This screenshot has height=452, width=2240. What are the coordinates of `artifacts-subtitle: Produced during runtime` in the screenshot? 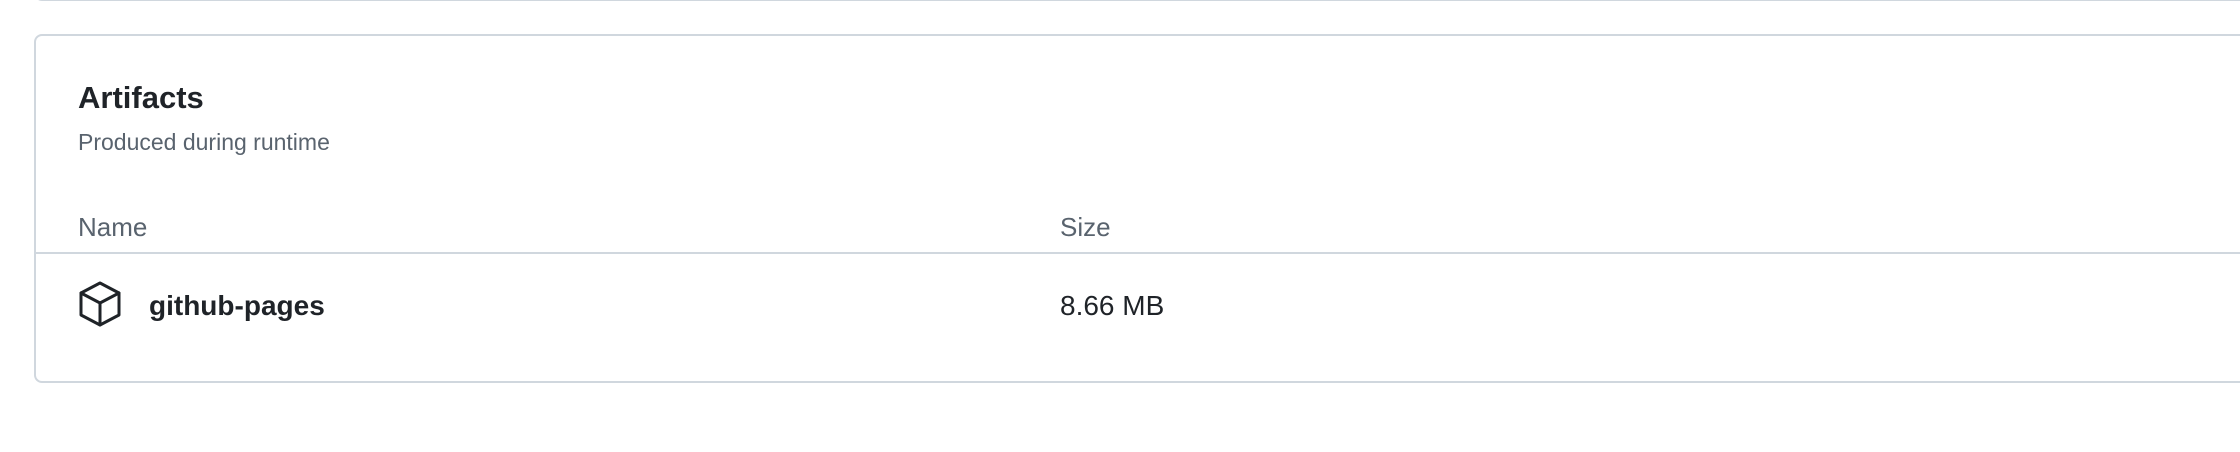 It's located at (204, 142).